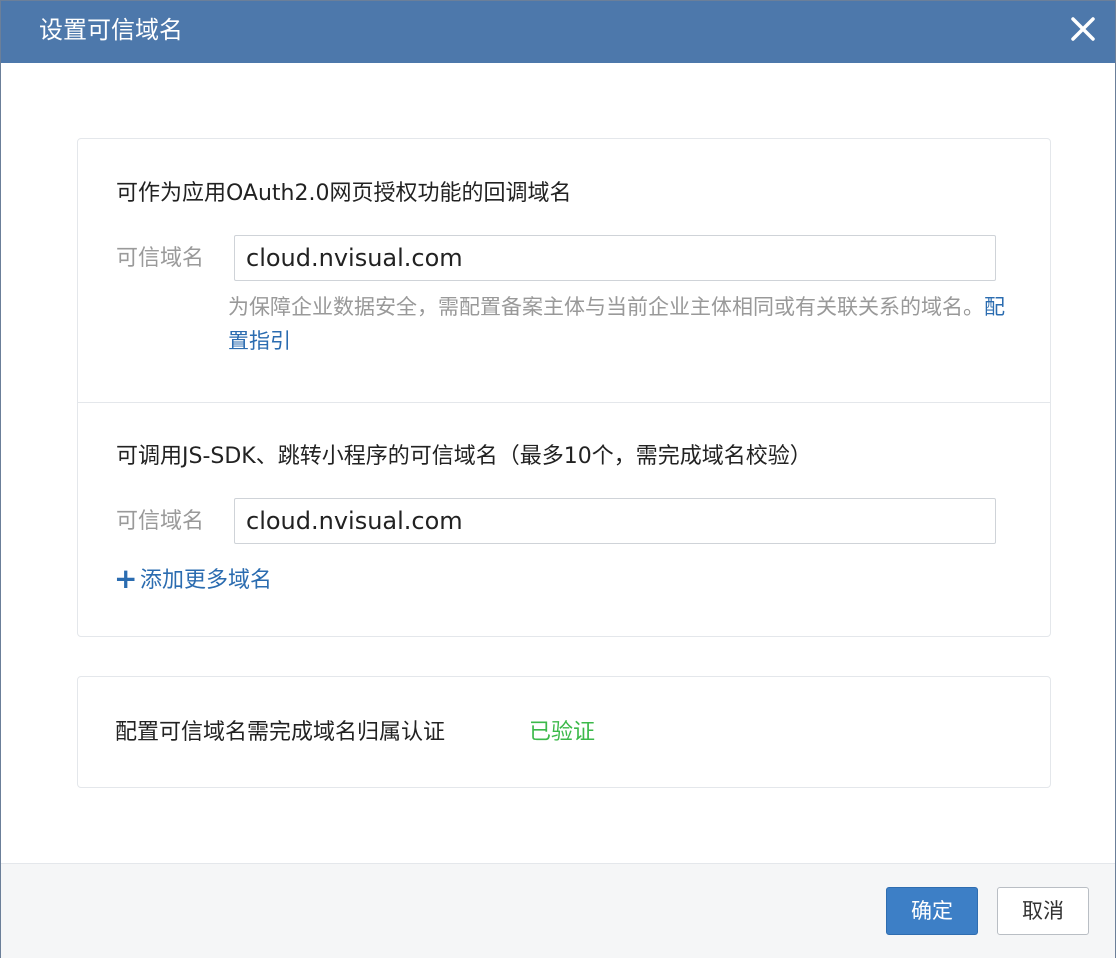 Image resolution: width=1116 pixels, height=958 pixels. What do you see at coordinates (160, 521) in the screenshot?
I see `jssdk-domain-label: 可信域名` at bounding box center [160, 521].